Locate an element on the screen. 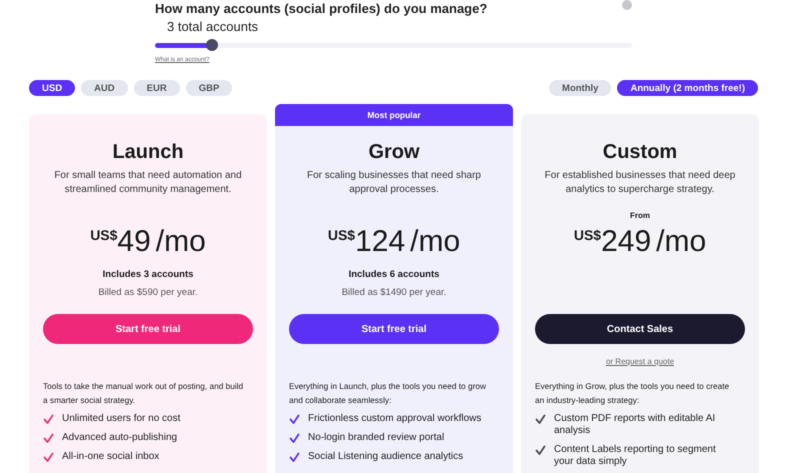 The image size is (800, 473). currency-toggle: EUR is located at coordinates (157, 88).